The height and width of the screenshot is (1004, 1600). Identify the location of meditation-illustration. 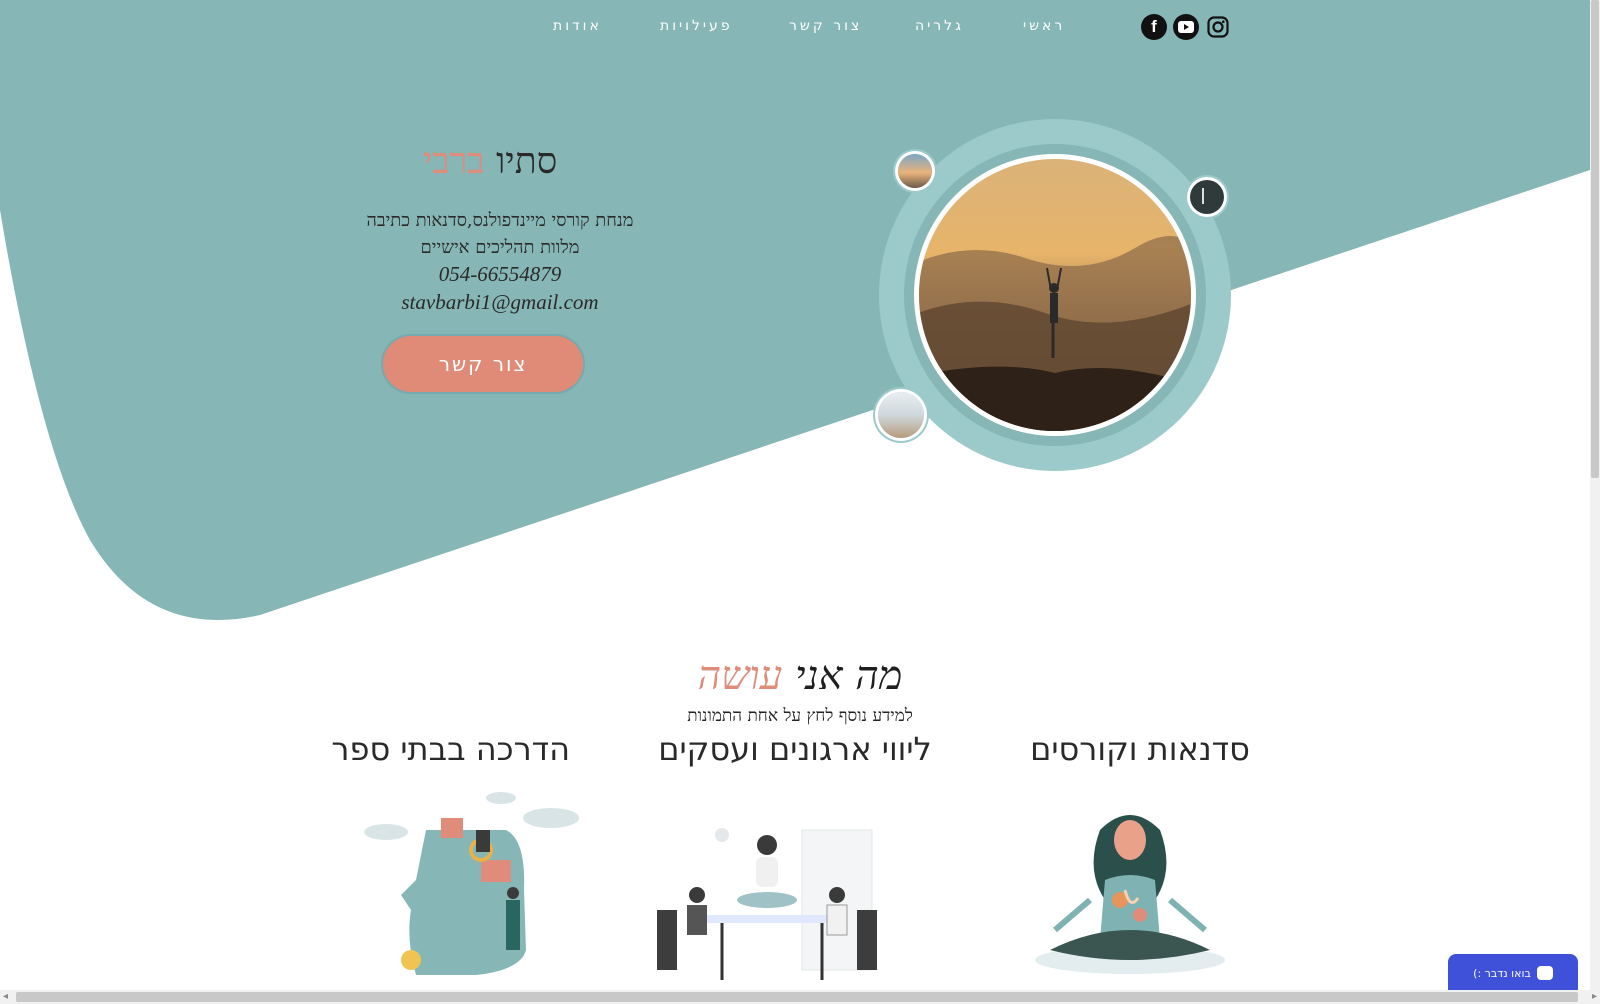
(1130, 890).